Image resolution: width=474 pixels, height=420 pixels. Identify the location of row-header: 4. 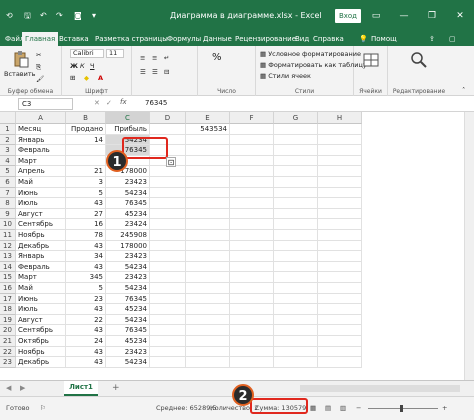
(8, 161).